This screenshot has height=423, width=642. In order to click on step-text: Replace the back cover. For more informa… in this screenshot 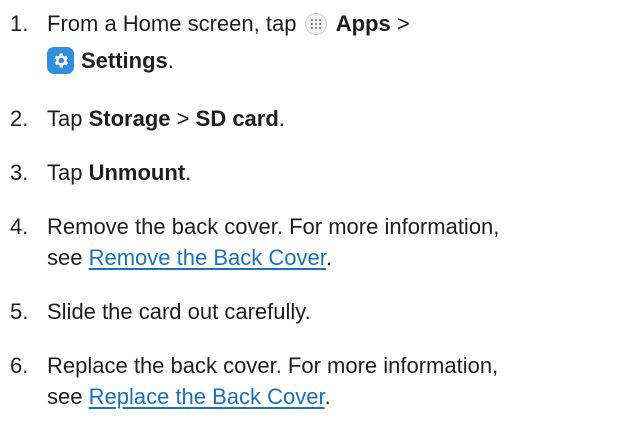, I will do `click(344, 381)`.